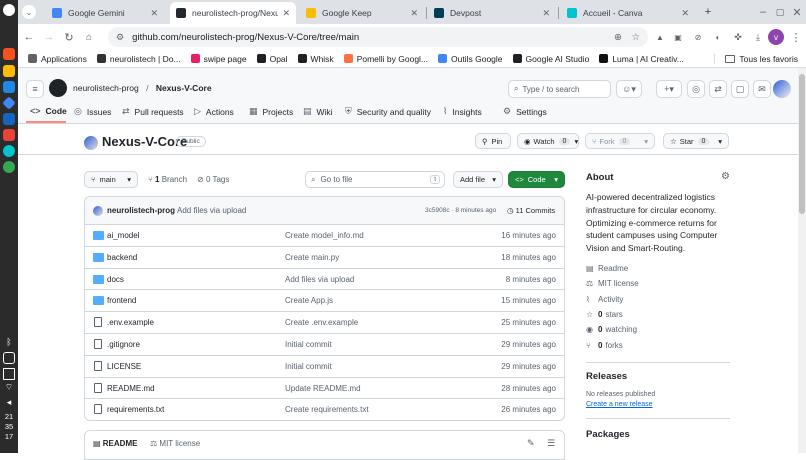  Describe the element at coordinates (628, 13) in the screenshot. I see `tab-4: Accueil - Canva ✕` at that location.